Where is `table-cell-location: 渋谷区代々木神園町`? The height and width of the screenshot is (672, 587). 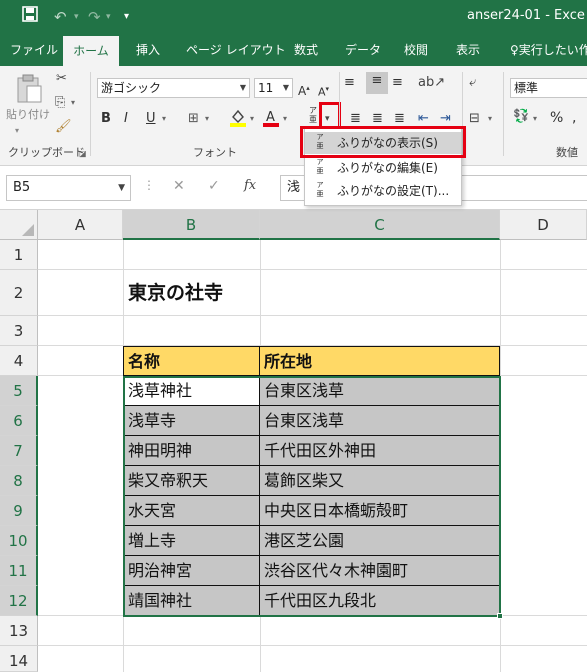
table-cell-location: 渋谷区代々木神園町 is located at coordinates (380, 571).